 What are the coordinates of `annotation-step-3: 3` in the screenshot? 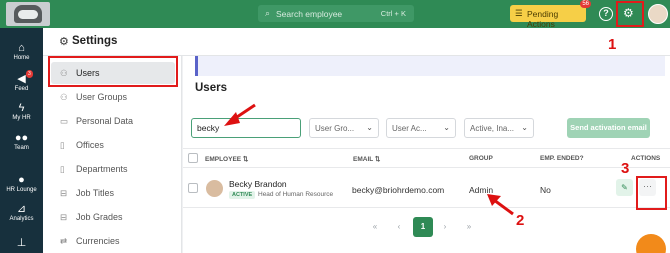 It's located at (625, 168).